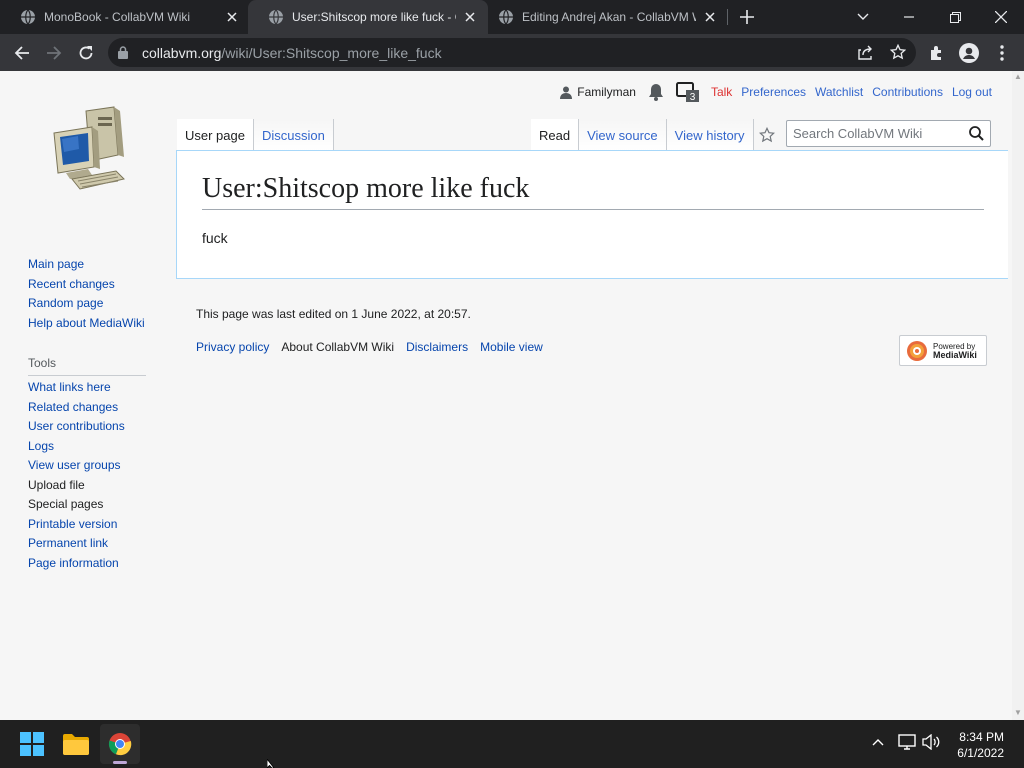 Image resolution: width=1024 pixels, height=768 pixels. What do you see at coordinates (592, 214) in the screenshot?
I see `content-area: User:Shitscop more like fuck fuck` at bounding box center [592, 214].